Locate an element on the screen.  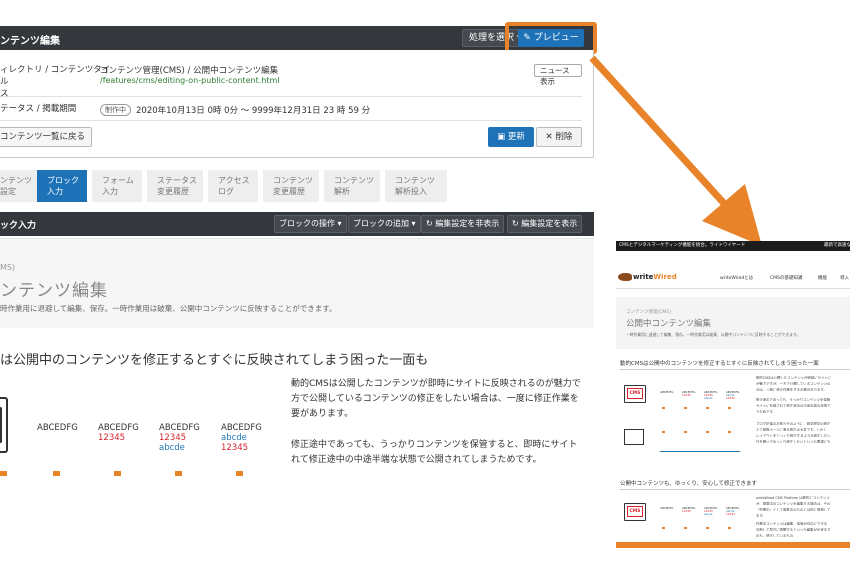
arrow-line is located at coordinates (661, 134).